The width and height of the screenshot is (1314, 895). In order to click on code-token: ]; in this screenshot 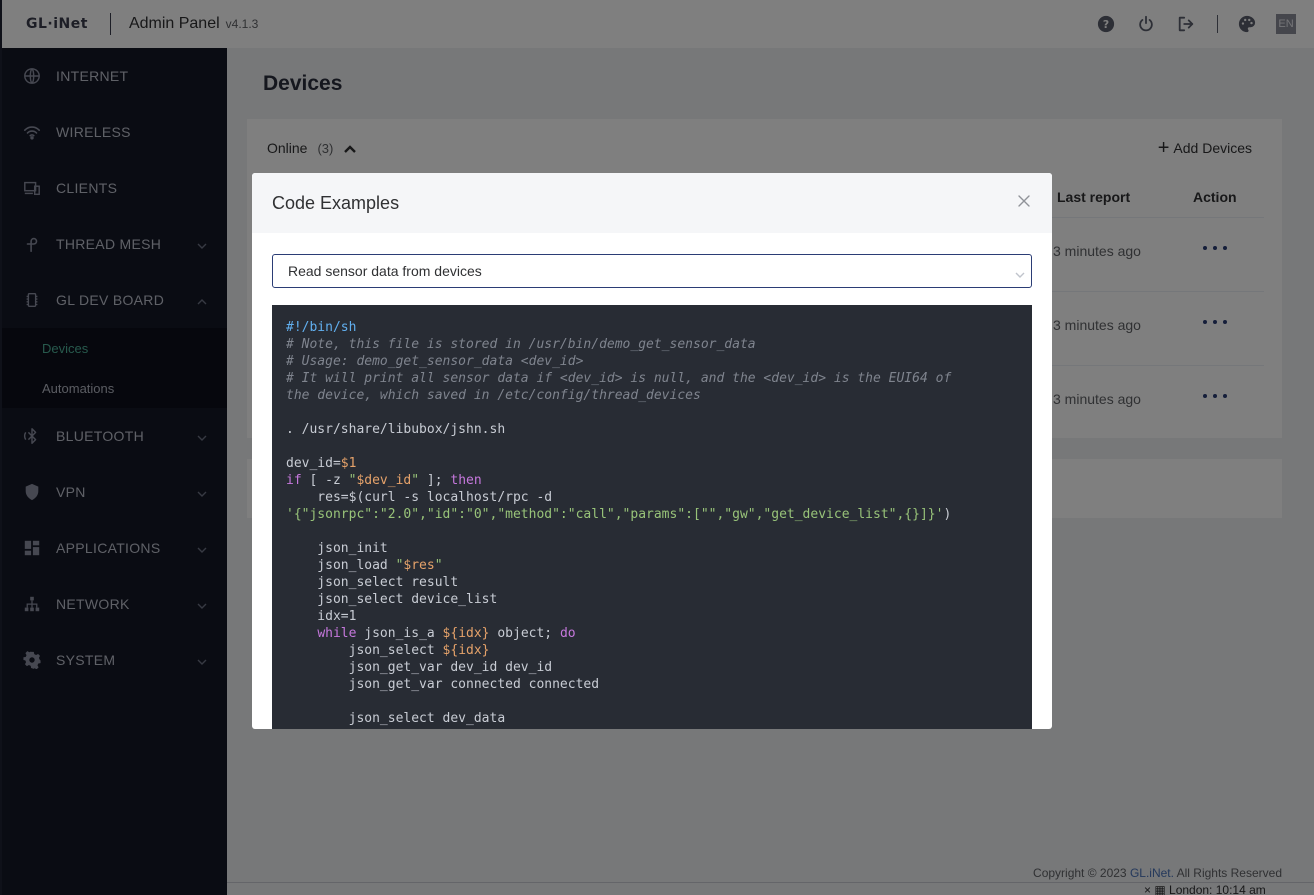, I will do `click(435, 480)`.